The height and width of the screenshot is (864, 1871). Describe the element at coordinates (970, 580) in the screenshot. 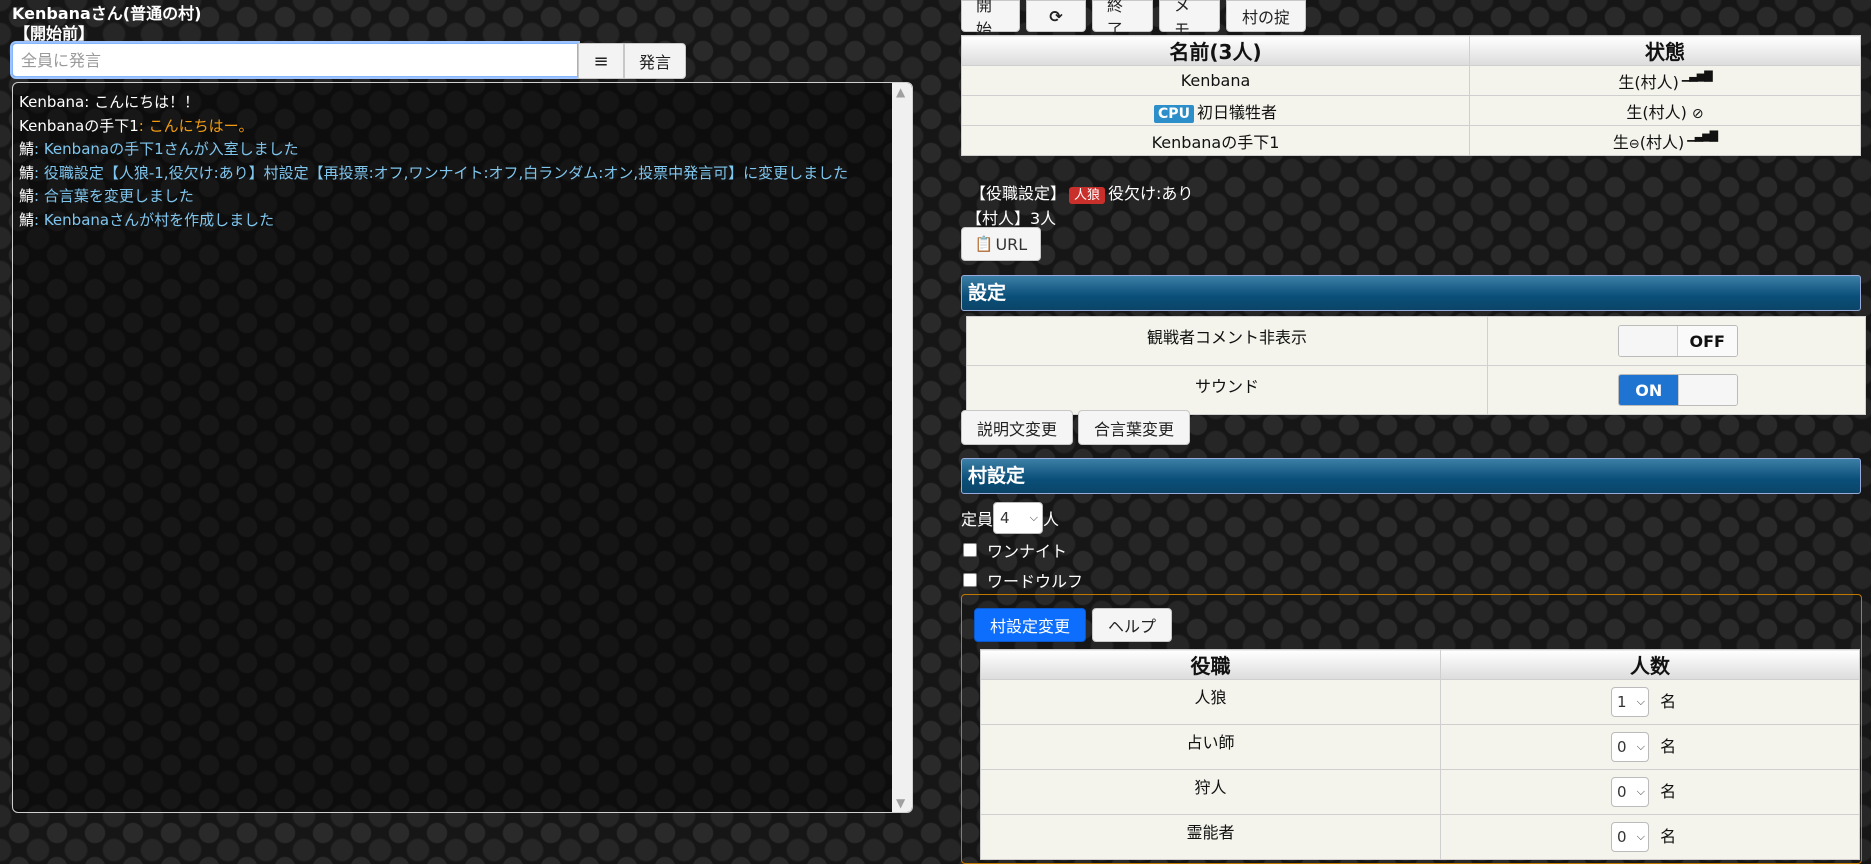

I see `word-wolf-checkbox` at that location.